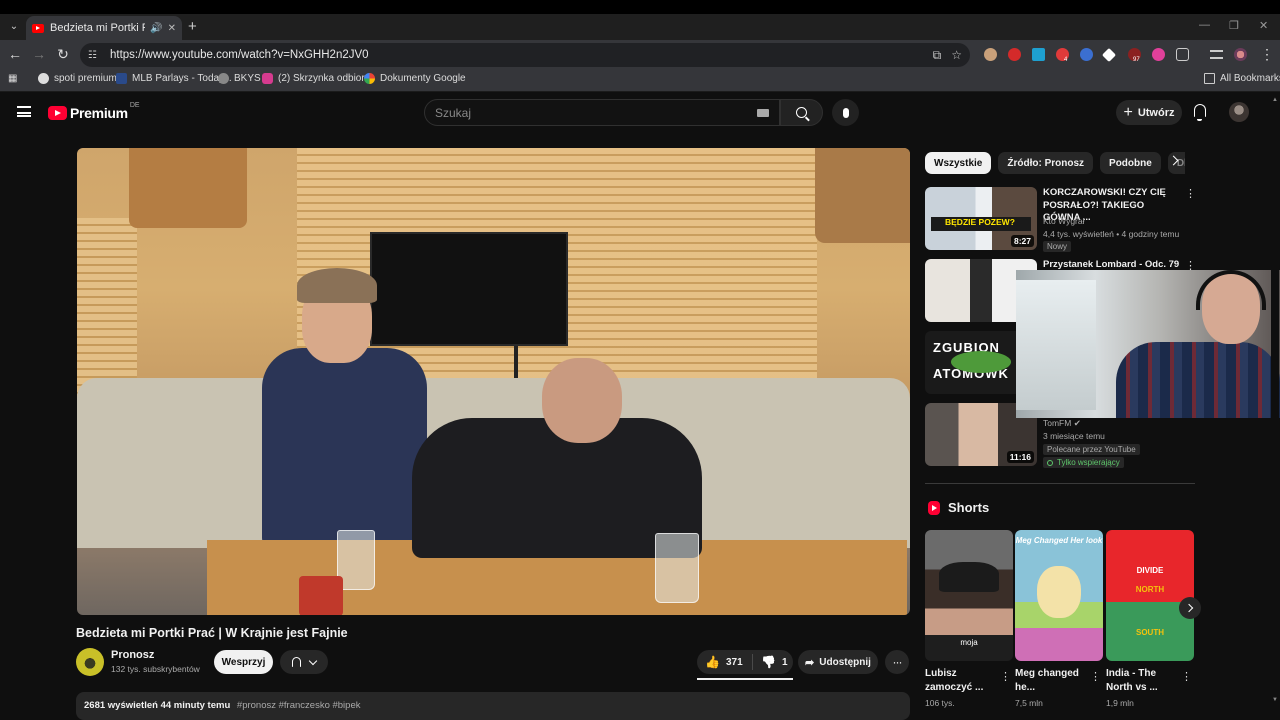 This screenshot has height=720, width=1280. What do you see at coordinates (192, 26) in the screenshot?
I see `new-tab-icon: +` at bounding box center [192, 26].